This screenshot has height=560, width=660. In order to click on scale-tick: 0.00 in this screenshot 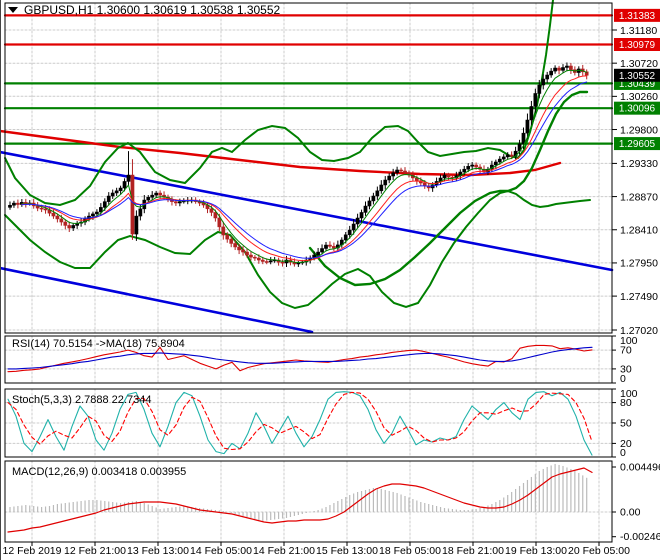, I will do `click(630, 513)`.